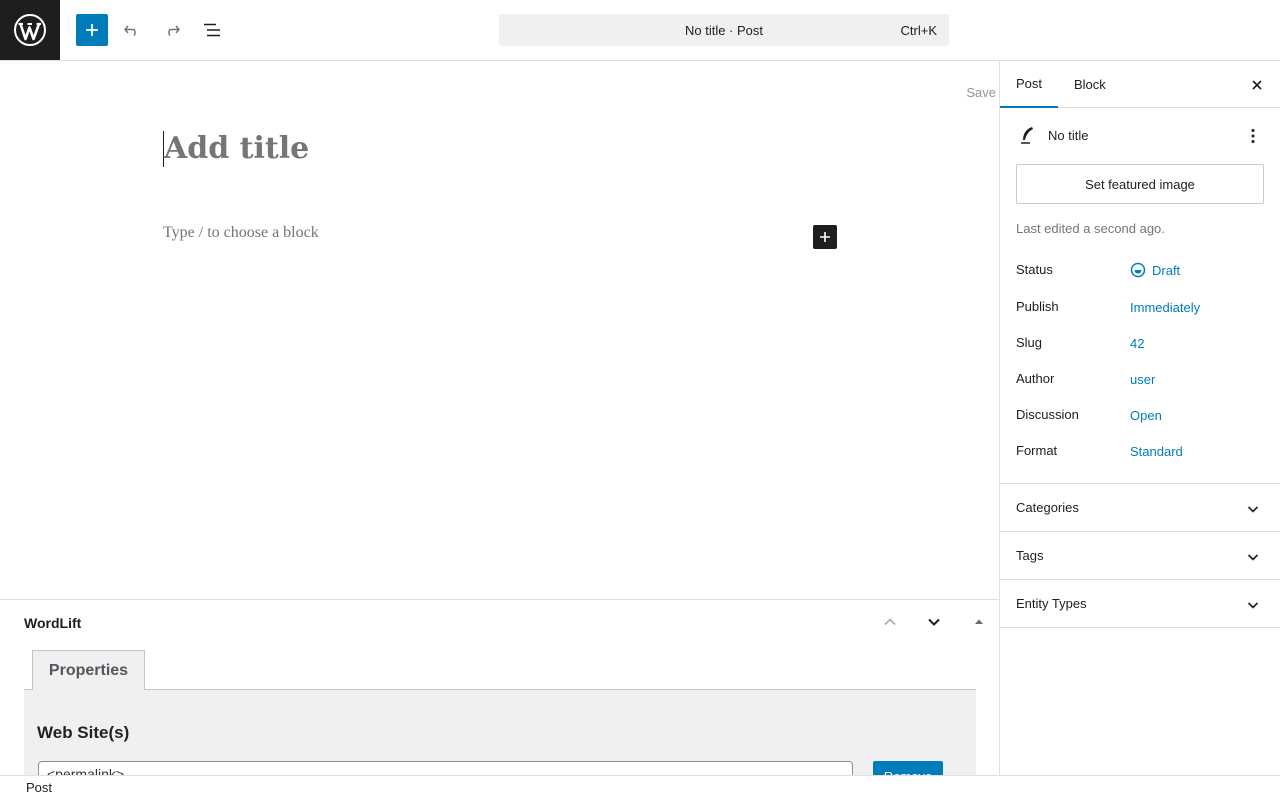 The height and width of the screenshot is (800, 1280). Describe the element at coordinates (1156, 451) in the screenshot. I see `format-value: Standard` at that location.